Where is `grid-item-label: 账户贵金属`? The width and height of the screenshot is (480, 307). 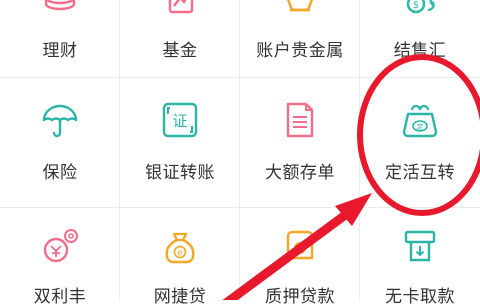 grid-item-label: 账户贵金属 is located at coordinates (300, 51).